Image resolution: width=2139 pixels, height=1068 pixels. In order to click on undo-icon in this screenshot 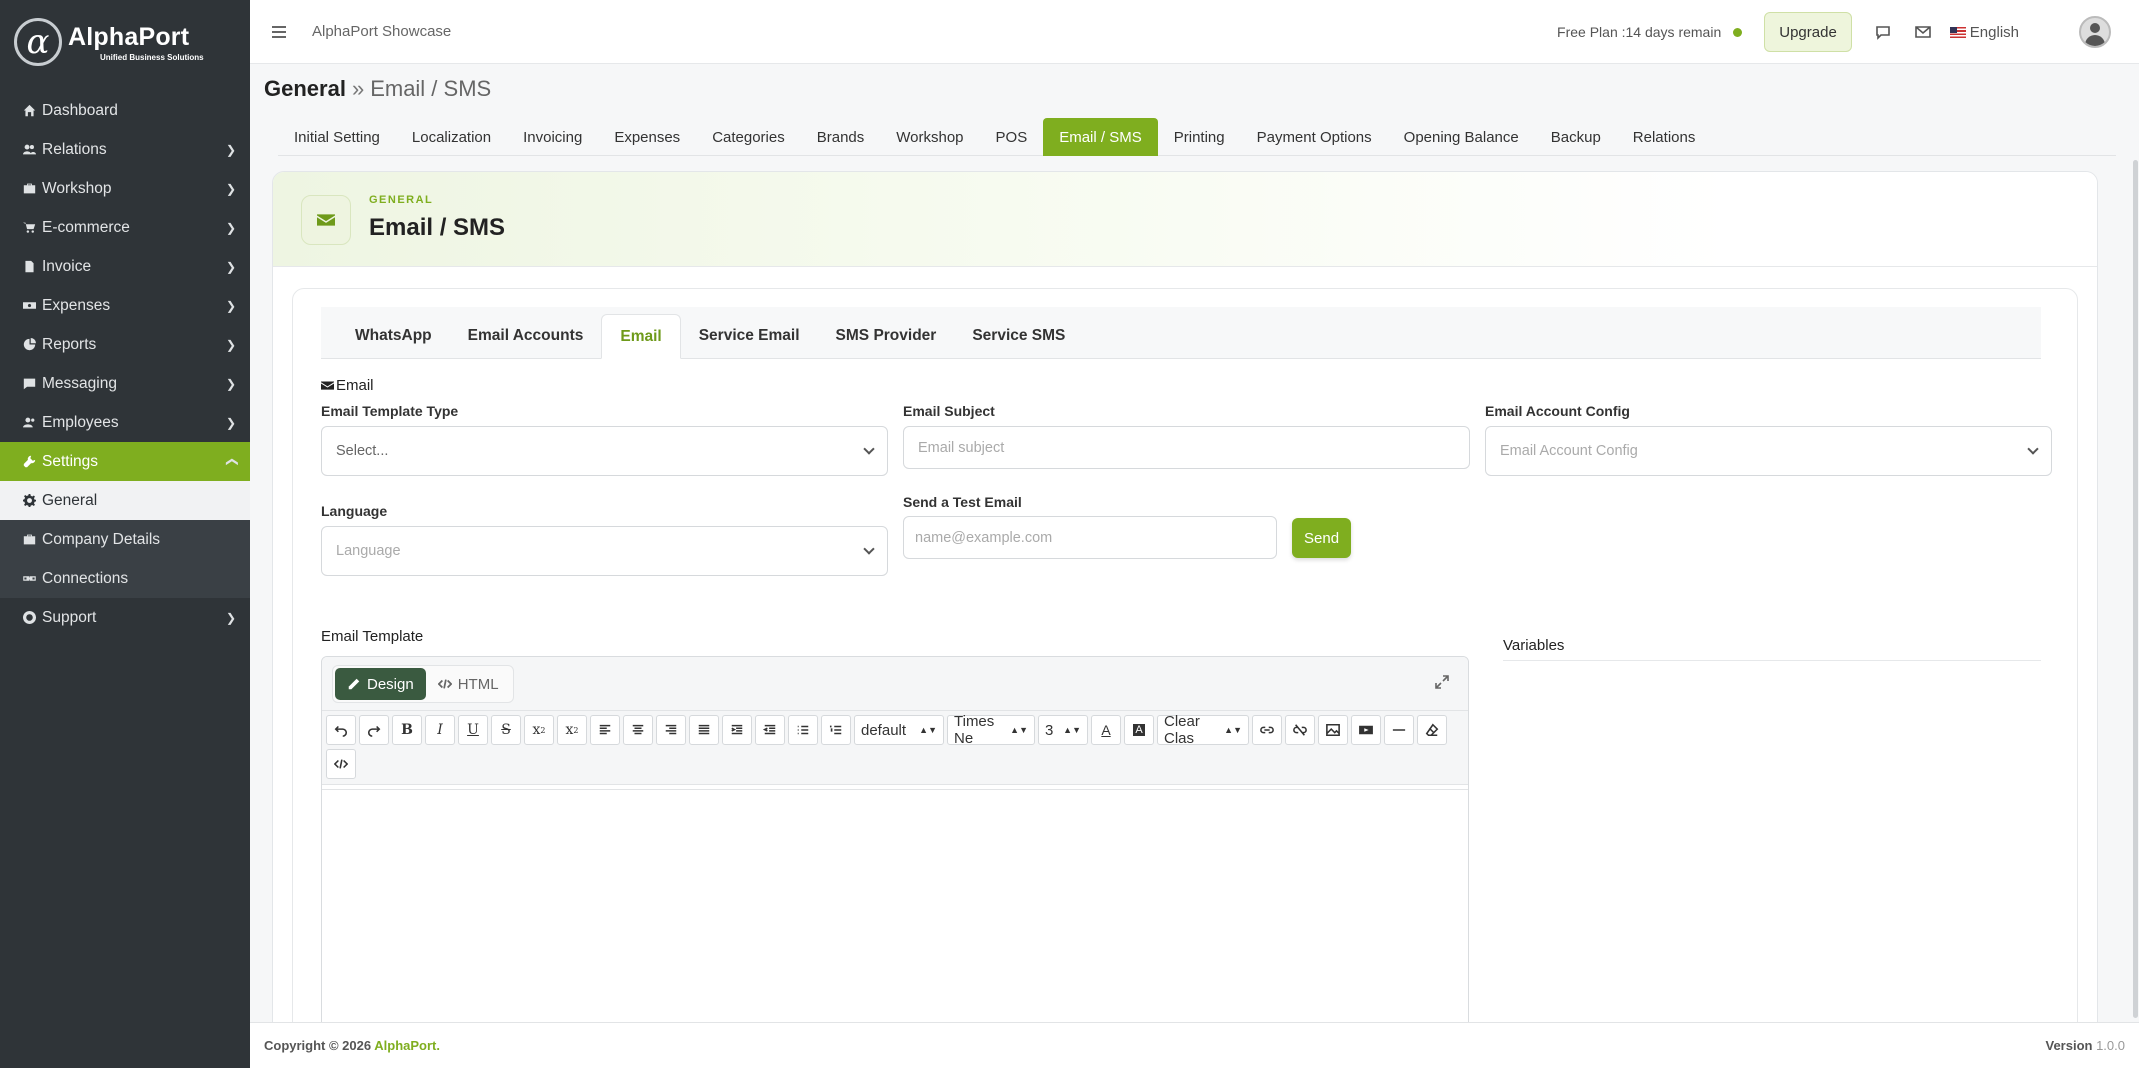, I will do `click(341, 730)`.